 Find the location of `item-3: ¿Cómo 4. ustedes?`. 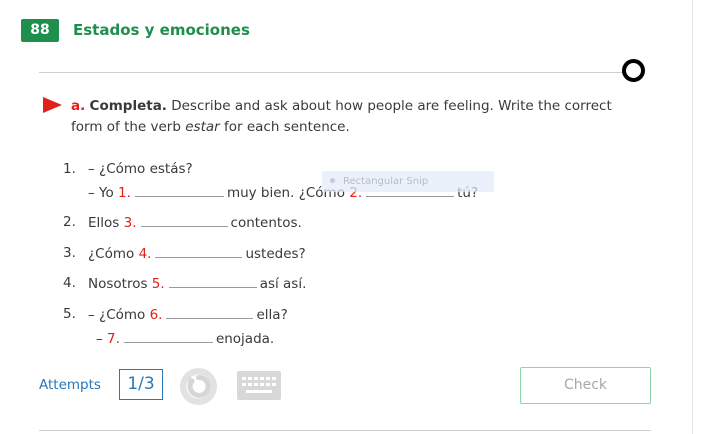

item-3: ¿Cómo 4. ustedes? is located at coordinates (197, 253).